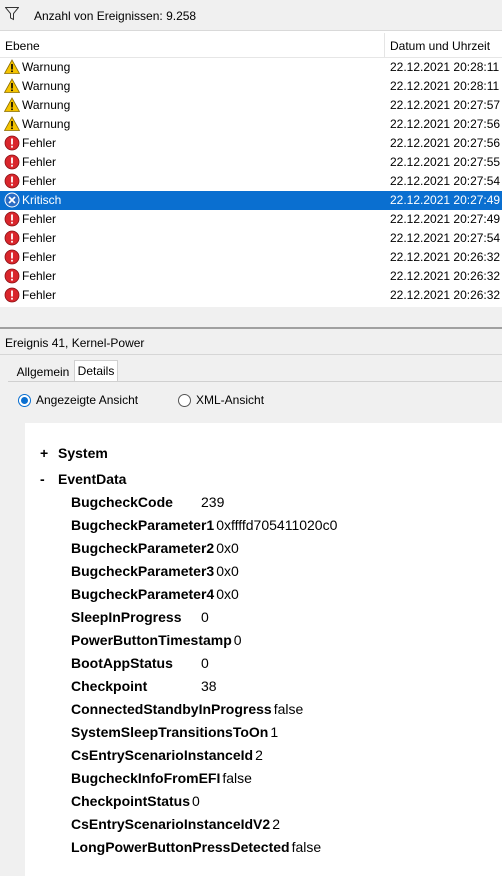 Image resolution: width=502 pixels, height=876 pixels. Describe the element at coordinates (230, 400) in the screenshot. I see `radio-xml-view-label: XML-Ansicht` at that location.